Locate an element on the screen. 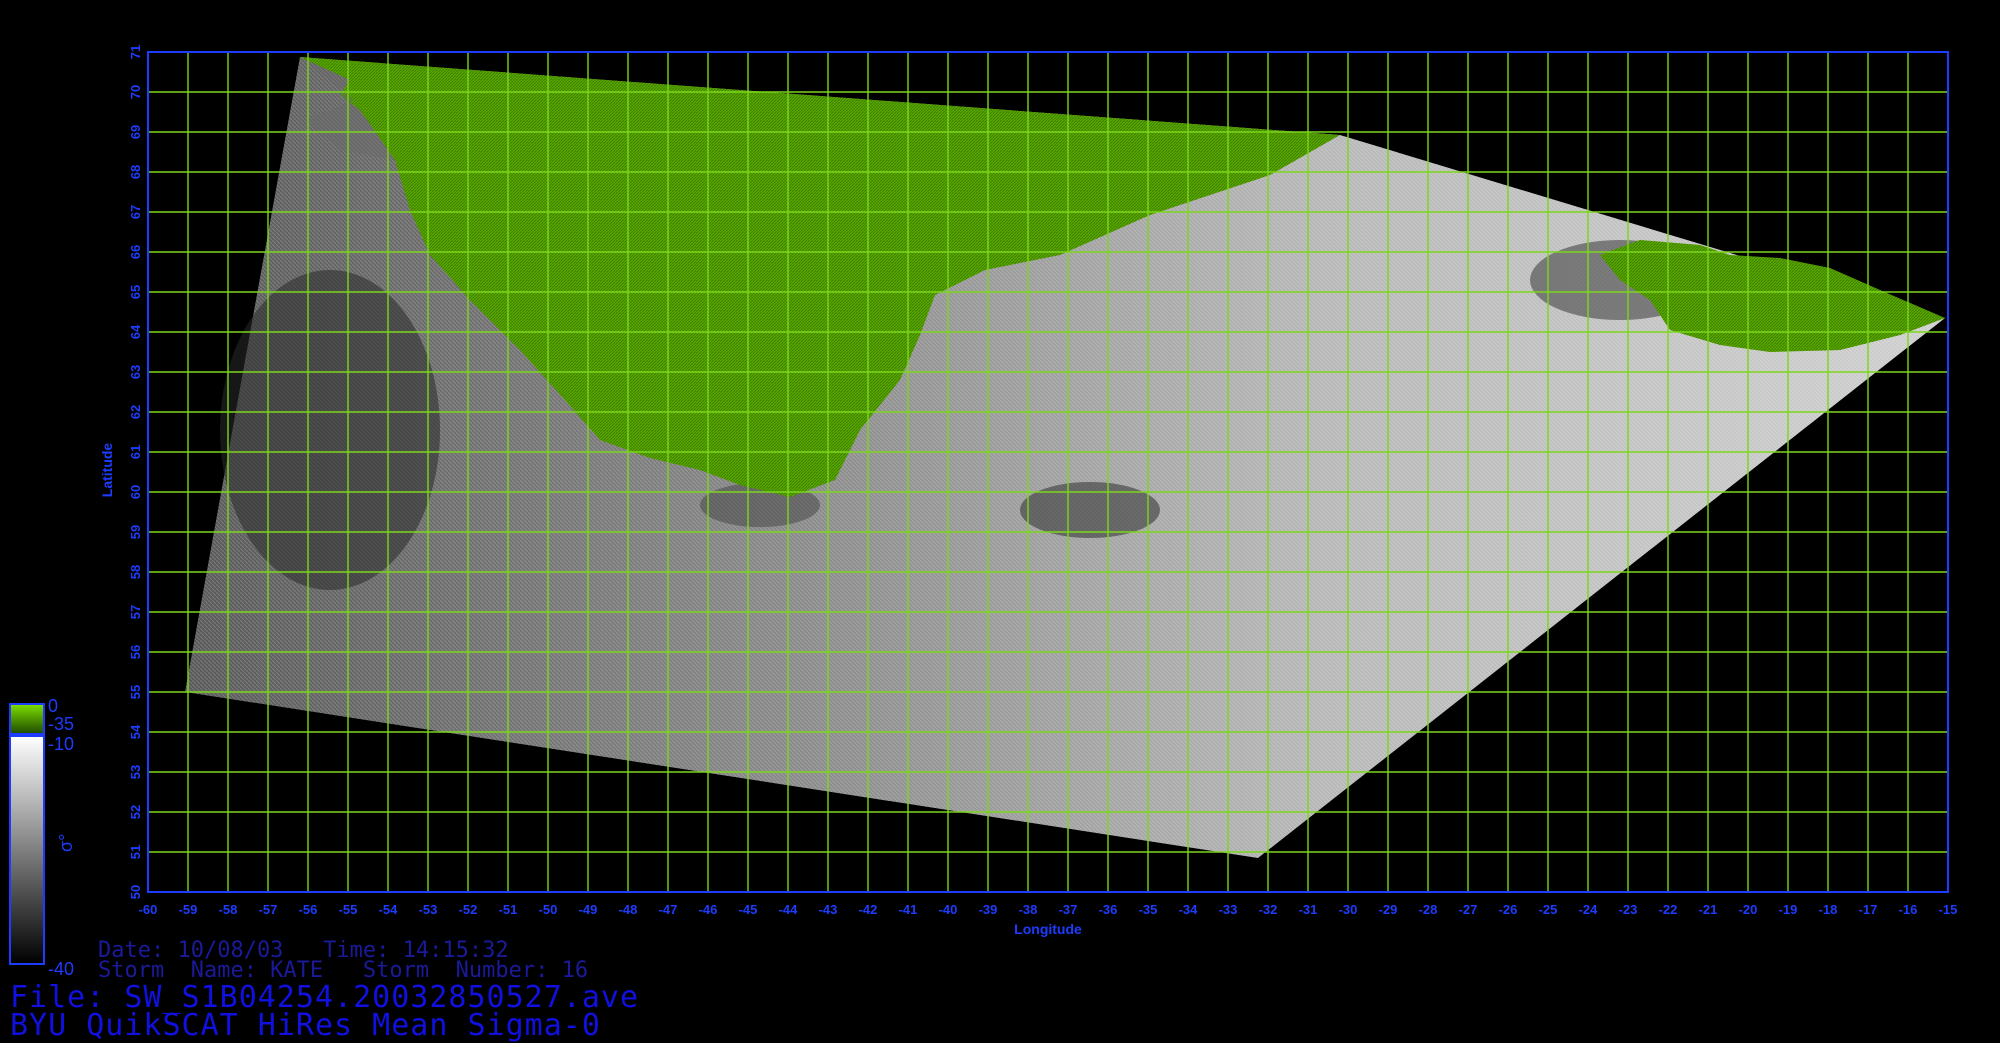 This screenshot has height=1043, width=2000. colorbar-land-swatch is located at coordinates (27, 719).